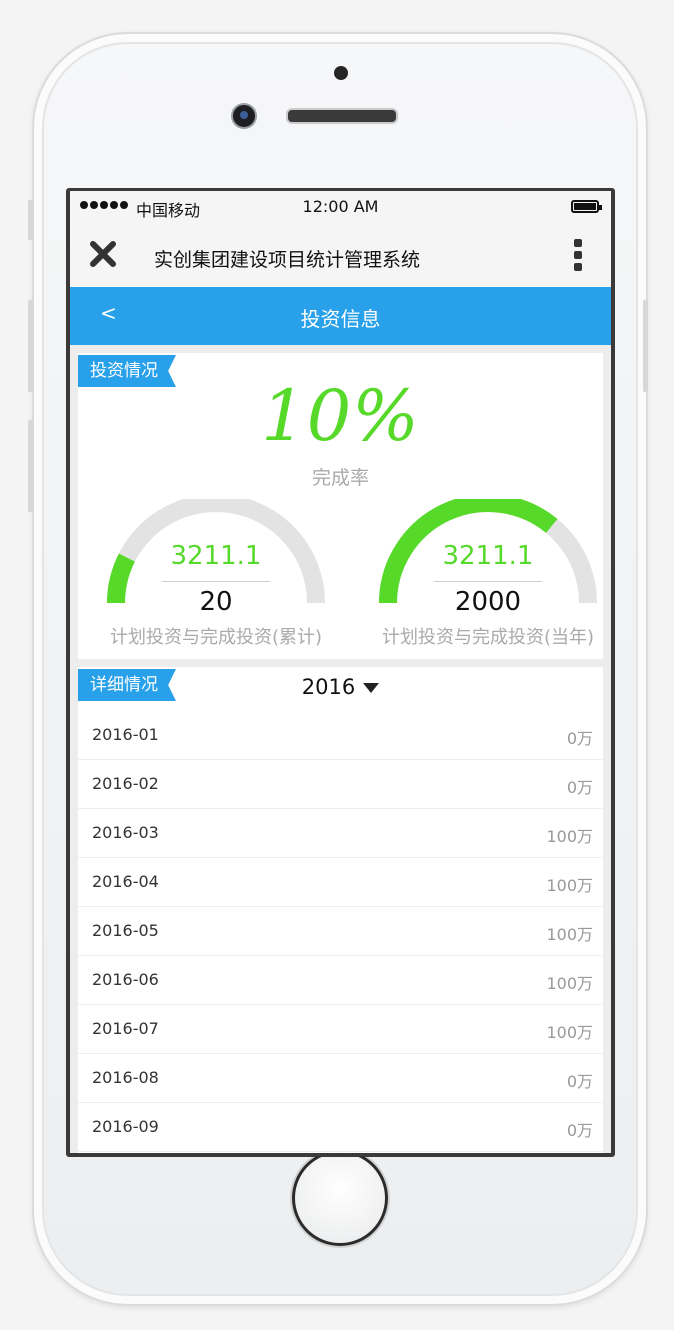 This screenshot has height=1330, width=674. Describe the element at coordinates (328, 687) in the screenshot. I see `year-dropdown-value: 2016` at that location.